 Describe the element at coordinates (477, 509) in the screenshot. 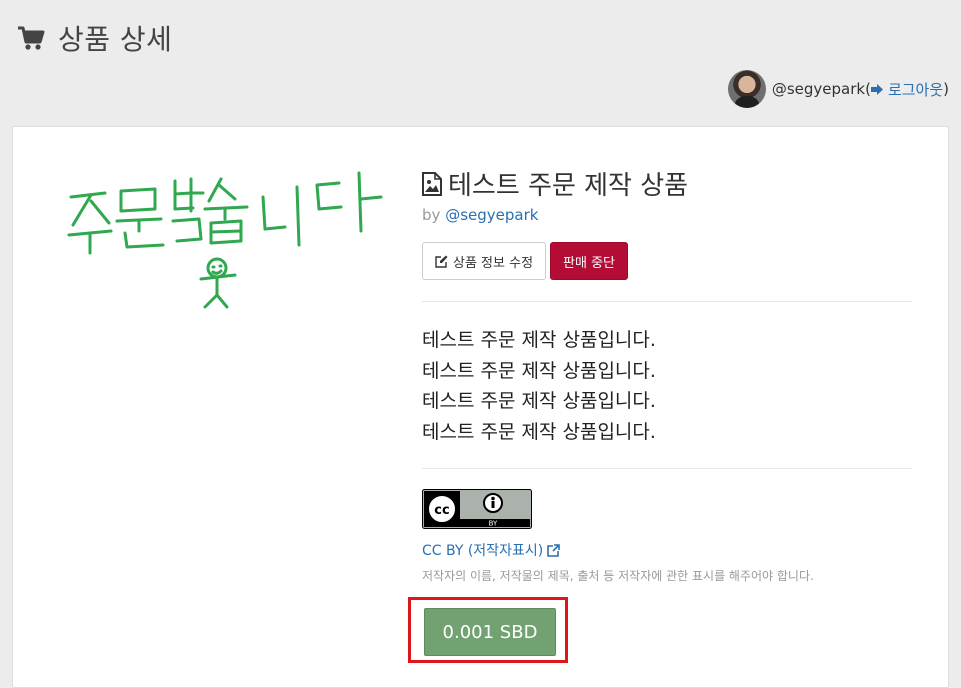

I see `cc-by-badge: cc BY` at that location.